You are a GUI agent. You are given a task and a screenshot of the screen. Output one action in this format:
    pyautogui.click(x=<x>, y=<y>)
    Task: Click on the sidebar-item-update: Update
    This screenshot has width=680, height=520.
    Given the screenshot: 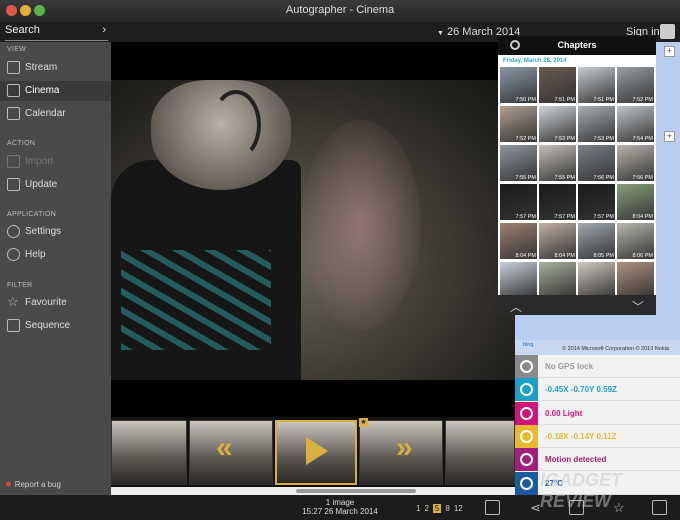 What is the action you would take?
    pyautogui.click(x=55, y=185)
    